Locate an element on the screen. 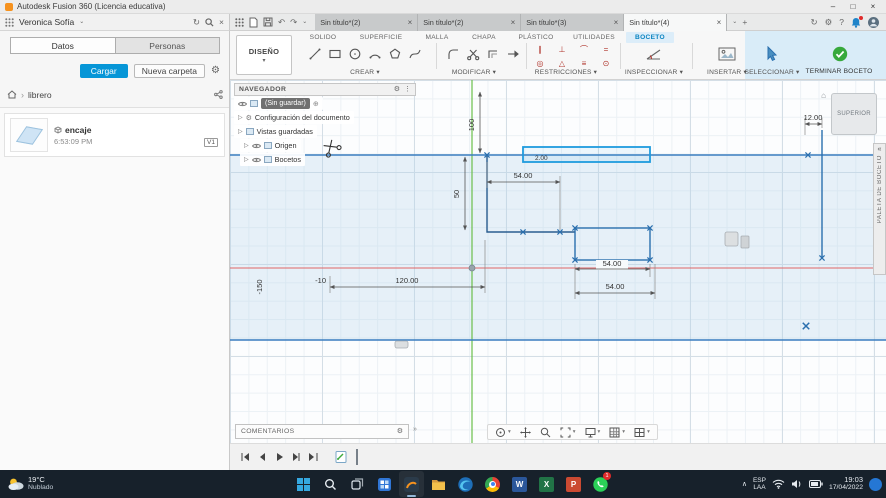 The image size is (886, 498). taskbar-widgets-button is located at coordinates (384, 484).